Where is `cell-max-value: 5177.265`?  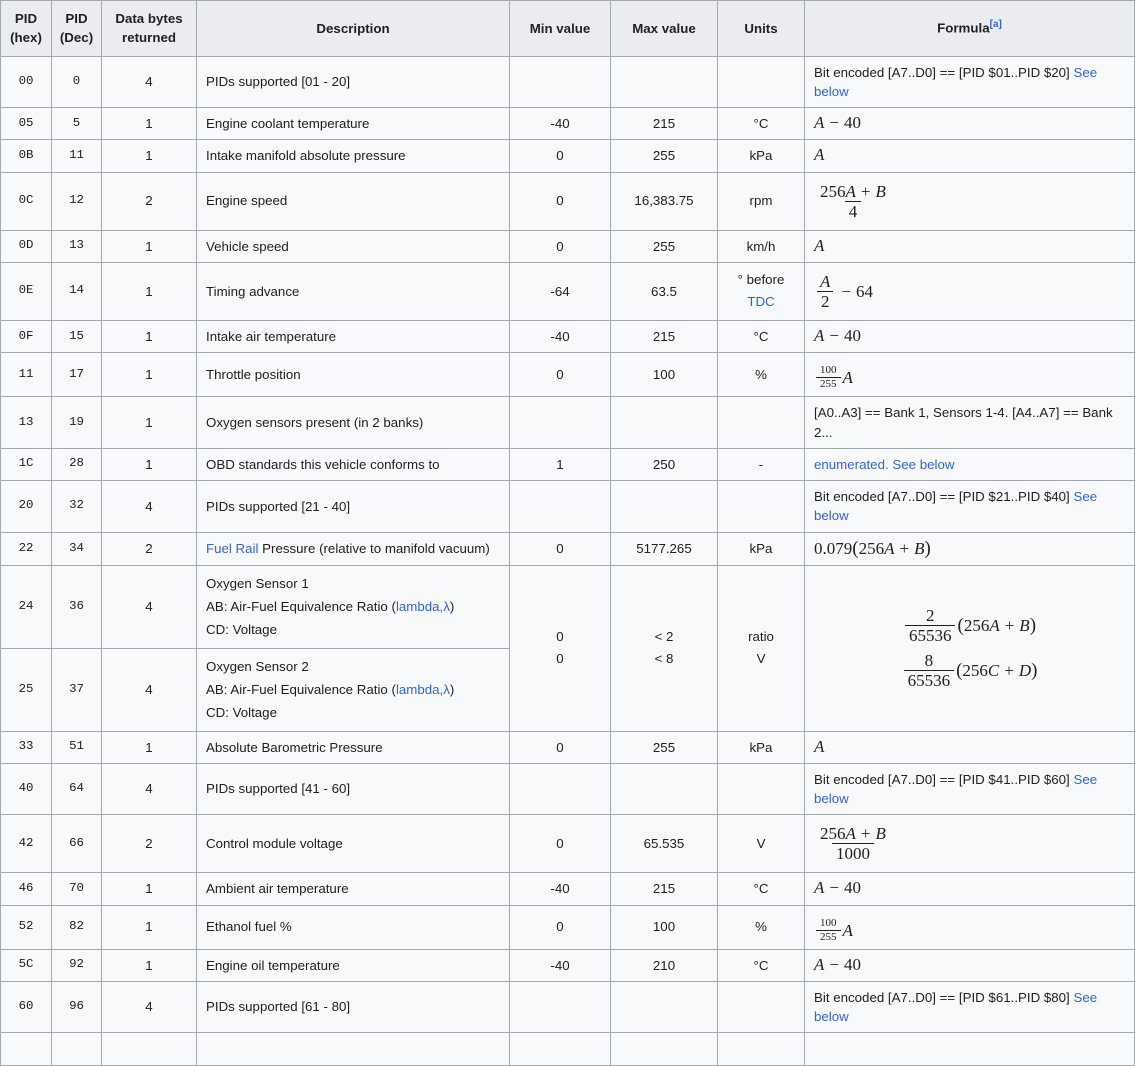 cell-max-value: 5177.265 is located at coordinates (664, 548).